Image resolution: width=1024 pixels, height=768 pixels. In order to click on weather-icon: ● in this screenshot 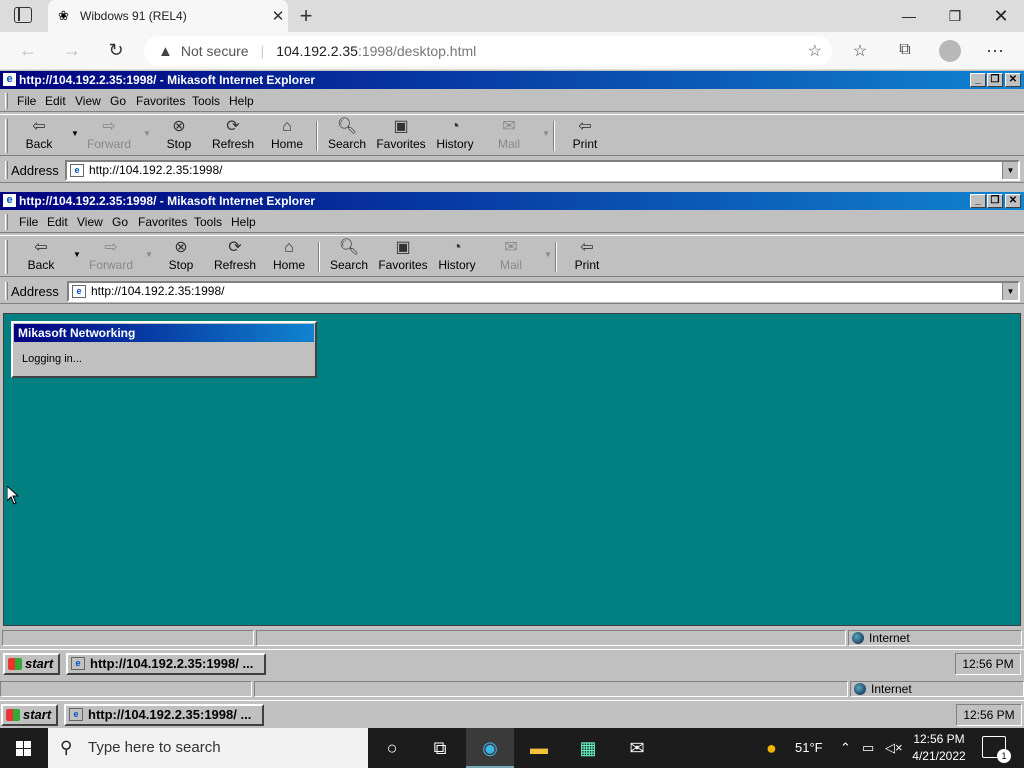, I will do `click(771, 748)`.